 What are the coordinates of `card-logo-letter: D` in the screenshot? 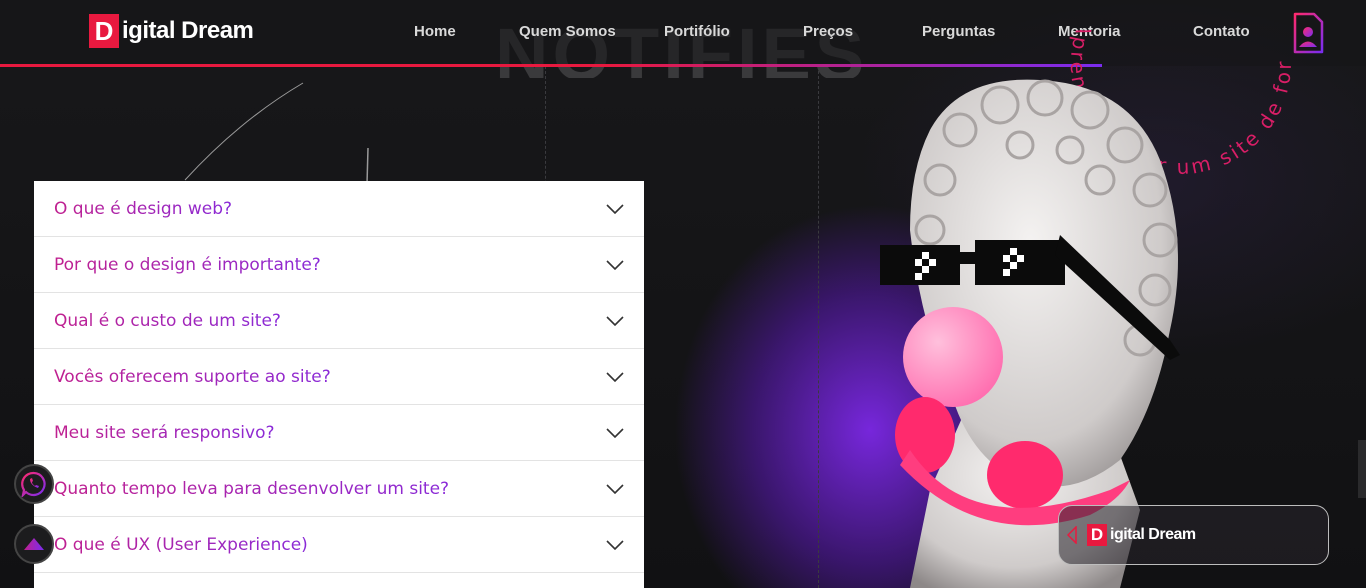 It's located at (1097, 535).